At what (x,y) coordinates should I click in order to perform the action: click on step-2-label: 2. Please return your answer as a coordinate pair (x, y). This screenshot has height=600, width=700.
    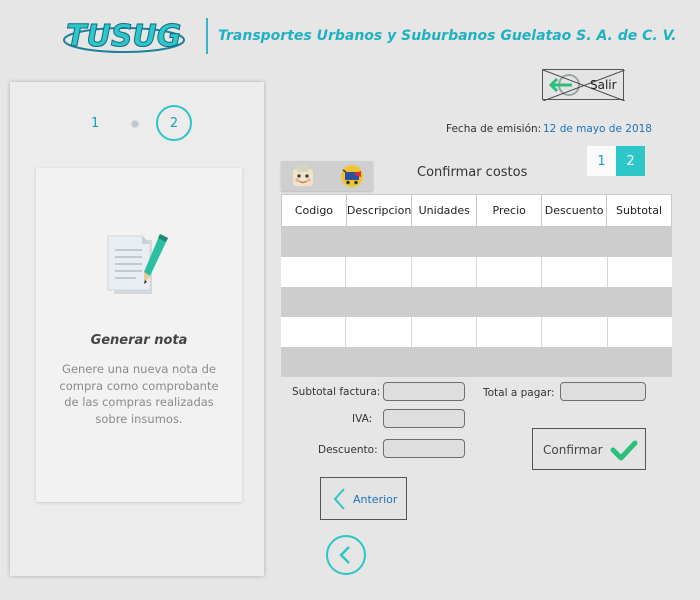
    Looking at the image, I should click on (174, 123).